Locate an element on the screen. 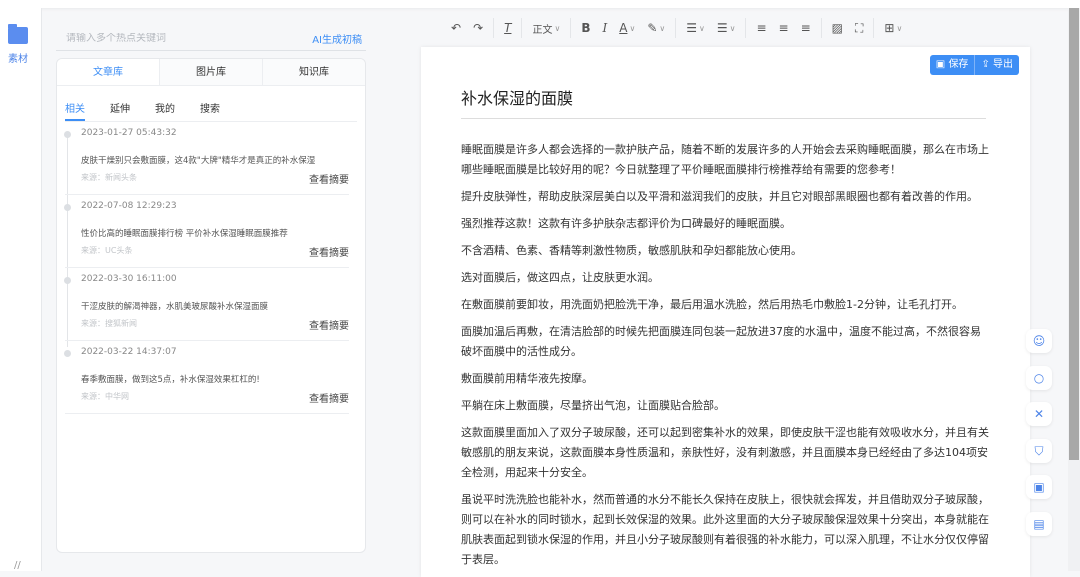 The width and height of the screenshot is (1080, 577). paragraph: 强烈推荐这款！这款有许多护肤杂志都评价为口碑最好的睡眠面膜。 is located at coordinates (626, 223).